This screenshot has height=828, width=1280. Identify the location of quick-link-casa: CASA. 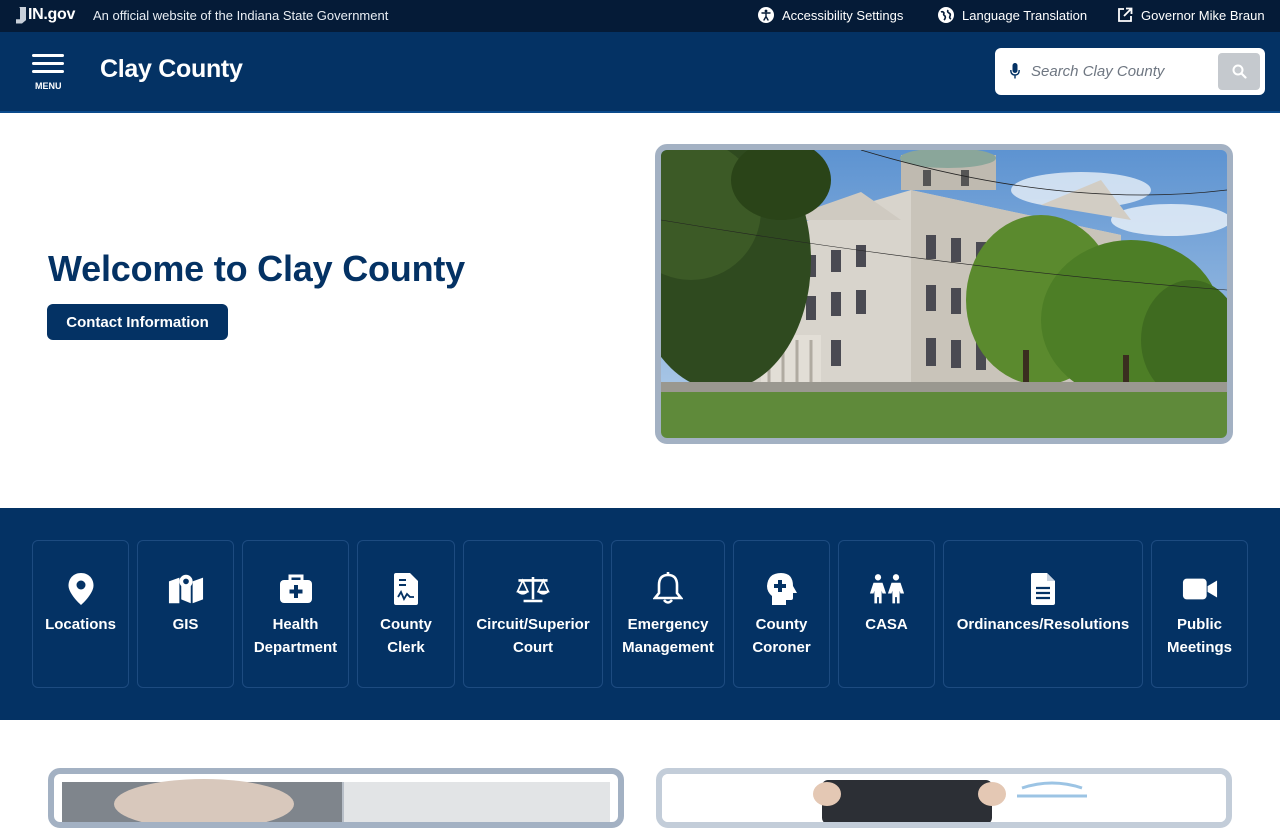
(886, 614).